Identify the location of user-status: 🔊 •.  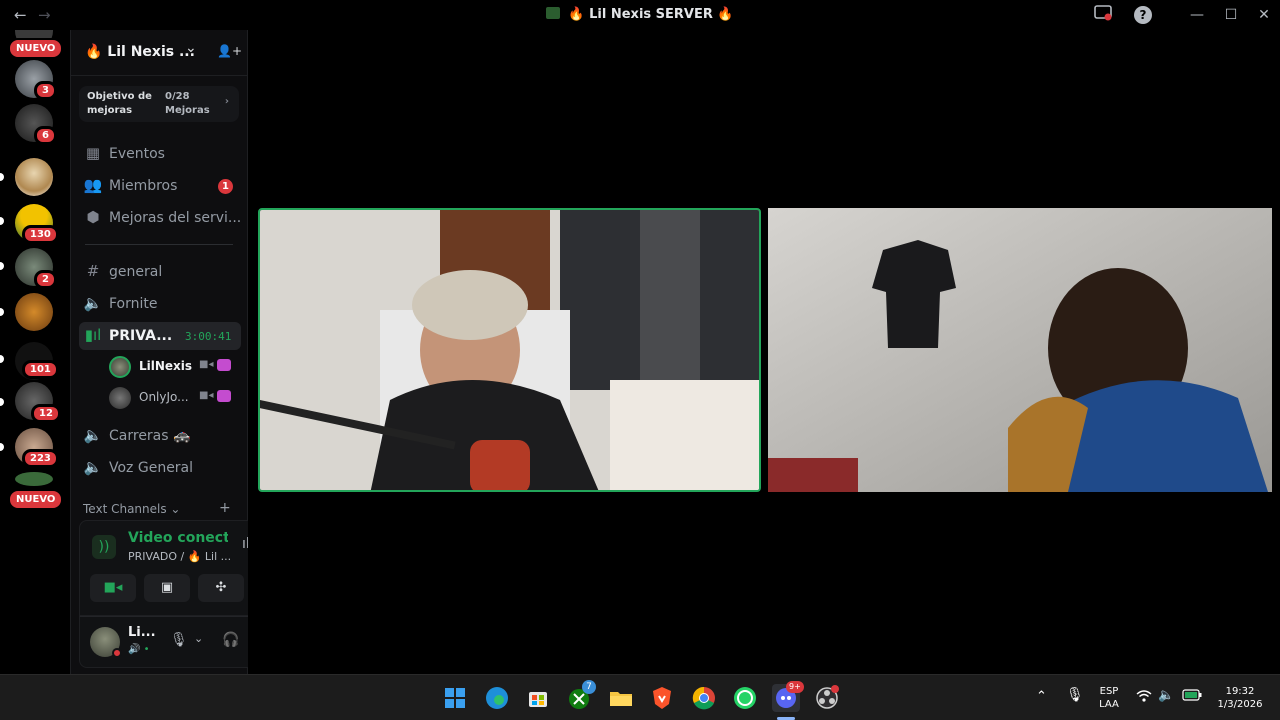
(139, 649).